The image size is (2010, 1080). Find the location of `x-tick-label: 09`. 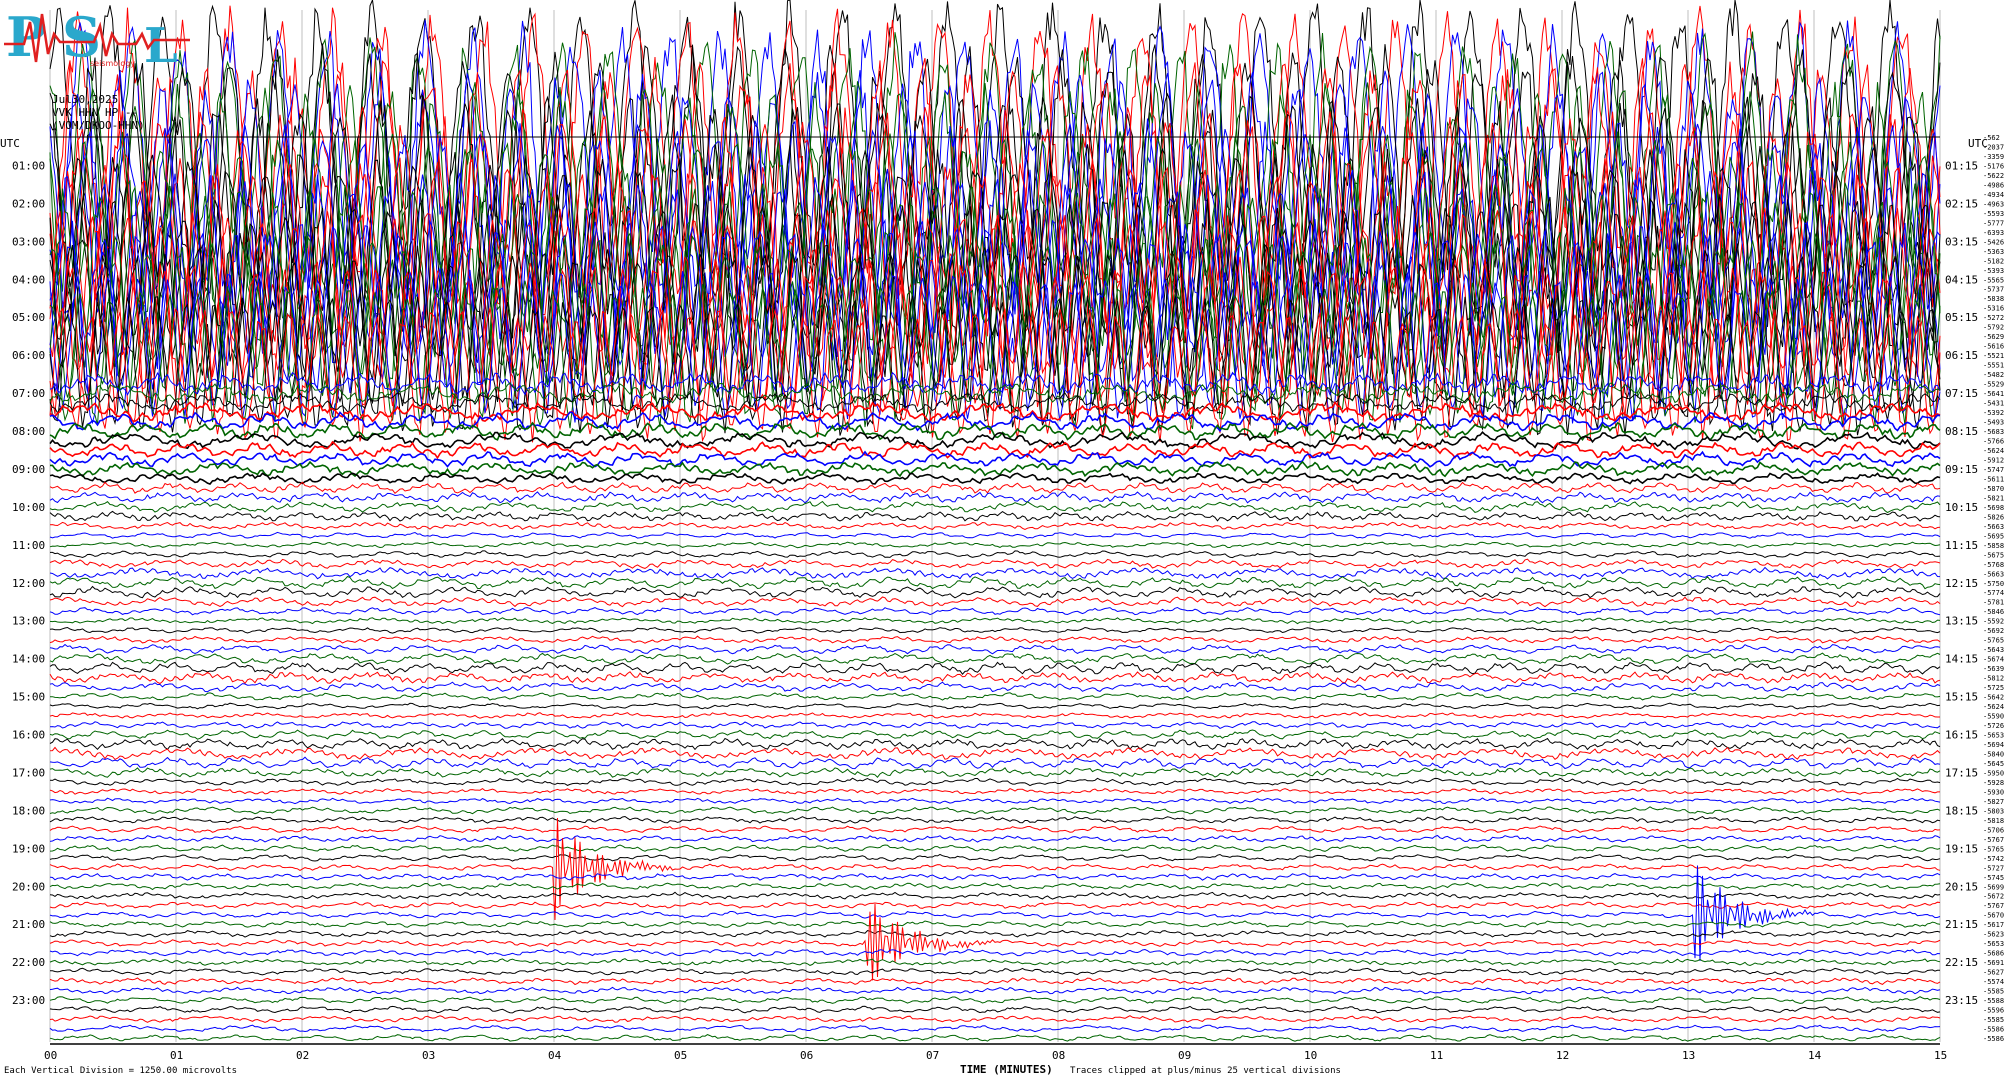

x-tick-label: 09 is located at coordinates (1184, 1055).